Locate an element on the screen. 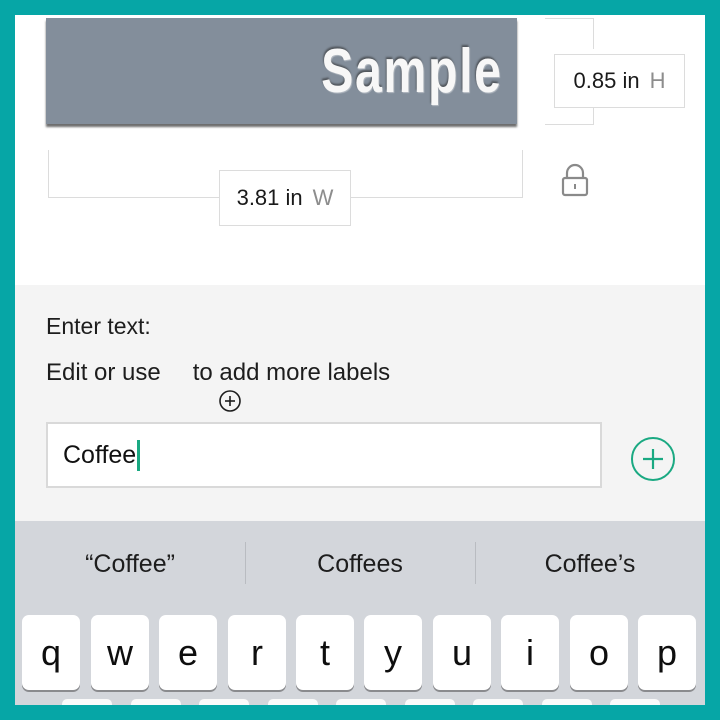 The height and width of the screenshot is (720, 720). suggestion-item: “Coffee” is located at coordinates (130, 564).